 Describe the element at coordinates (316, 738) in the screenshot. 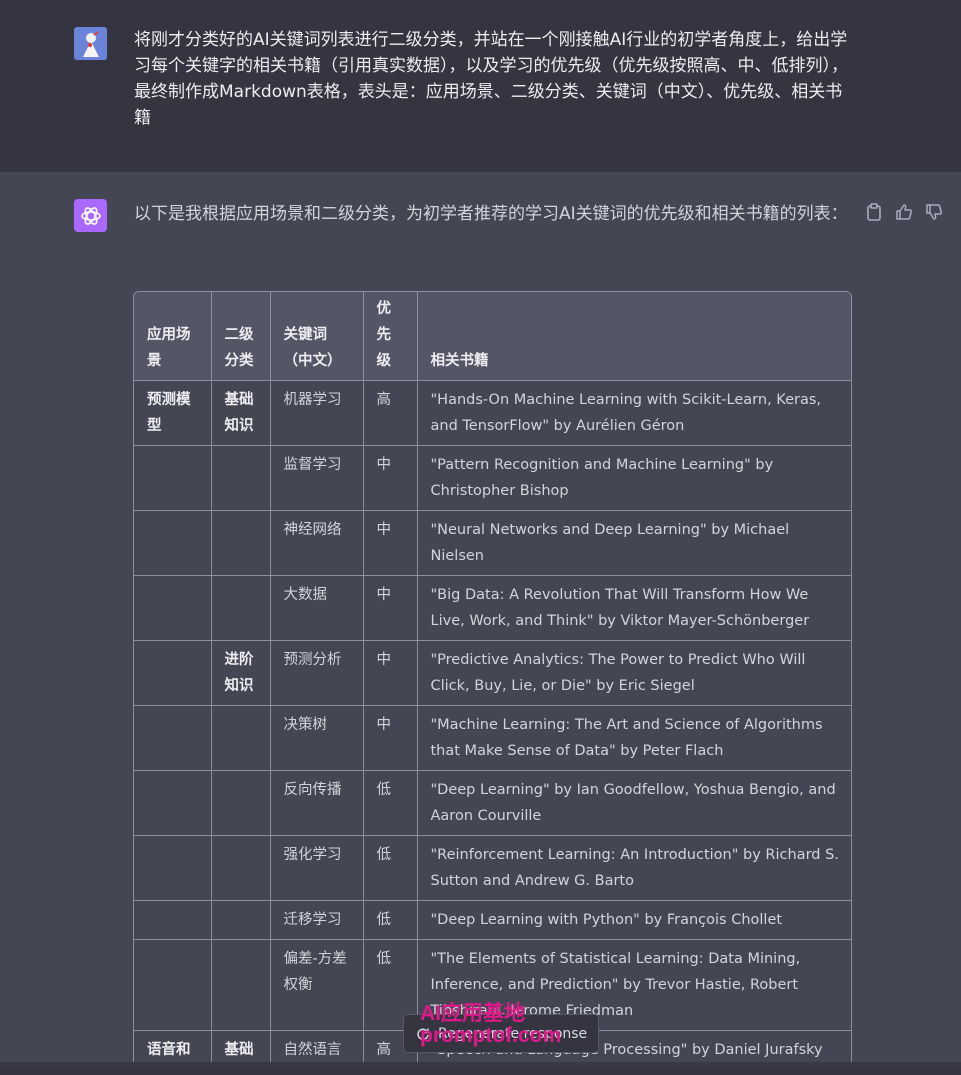

I see `cell-keyword: 决策树` at that location.